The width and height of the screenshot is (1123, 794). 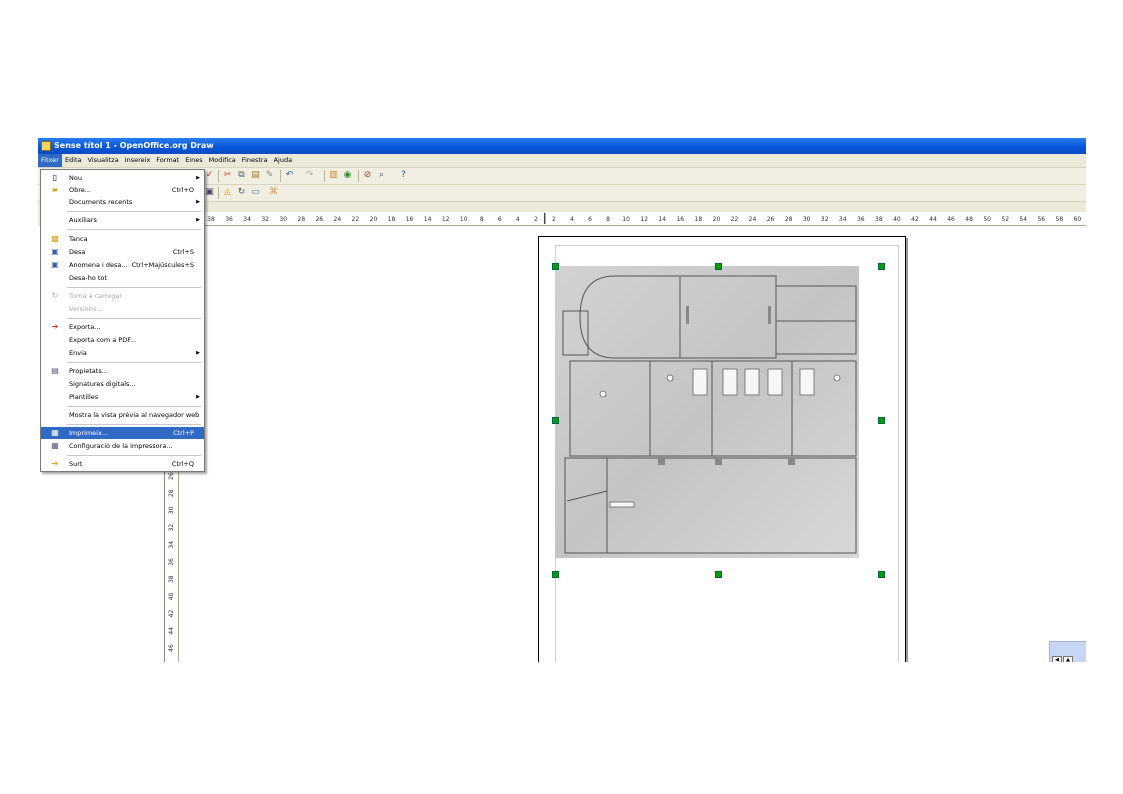 What do you see at coordinates (122, 433) in the screenshot?
I see `menu-item-imprimeix: ▦ Imprimeix... Ctrl+P` at bounding box center [122, 433].